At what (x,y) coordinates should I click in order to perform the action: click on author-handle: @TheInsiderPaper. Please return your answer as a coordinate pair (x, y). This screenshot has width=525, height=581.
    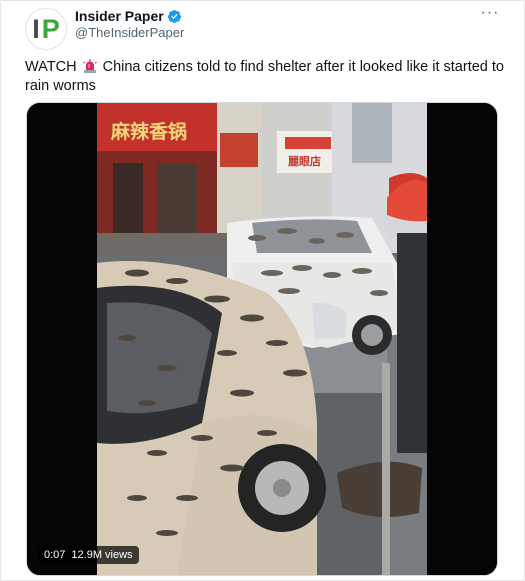
    Looking at the image, I should click on (129, 32).